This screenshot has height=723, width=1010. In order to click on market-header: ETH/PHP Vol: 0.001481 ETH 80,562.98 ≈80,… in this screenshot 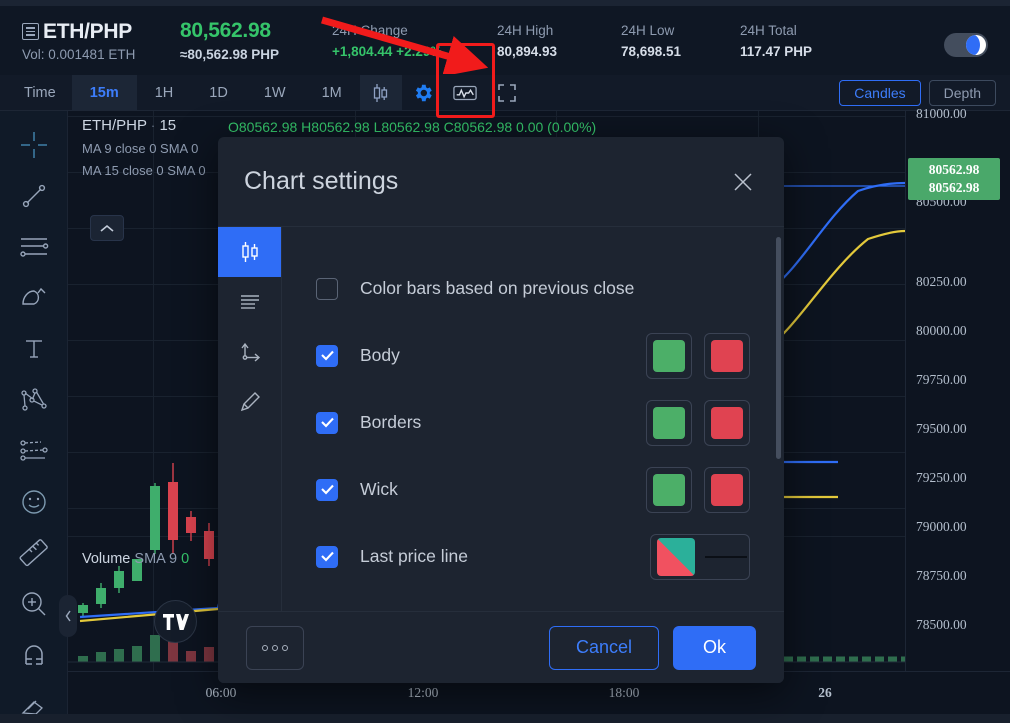, I will do `click(505, 40)`.